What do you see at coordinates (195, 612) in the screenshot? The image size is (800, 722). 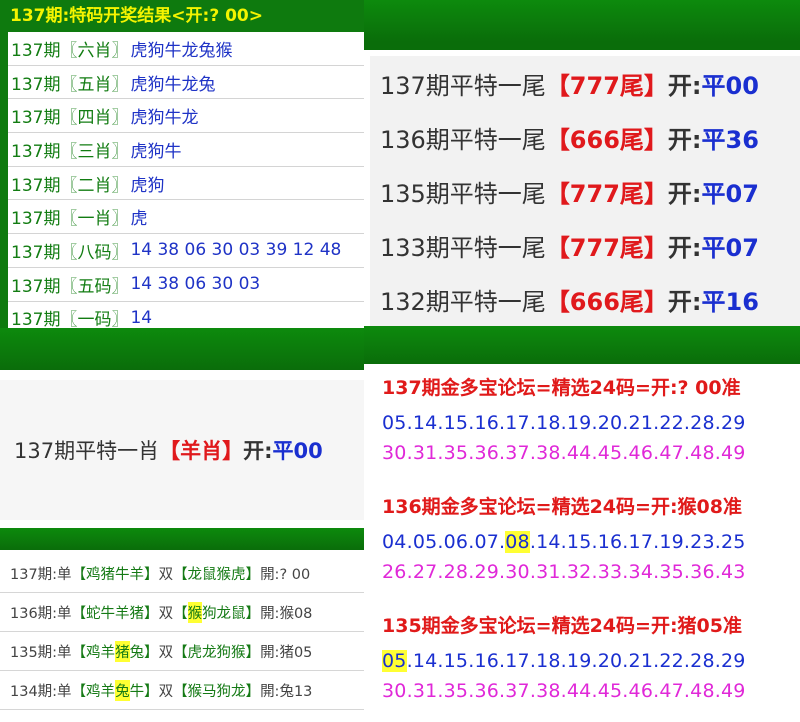 I see `double-group-highlight: 猴` at bounding box center [195, 612].